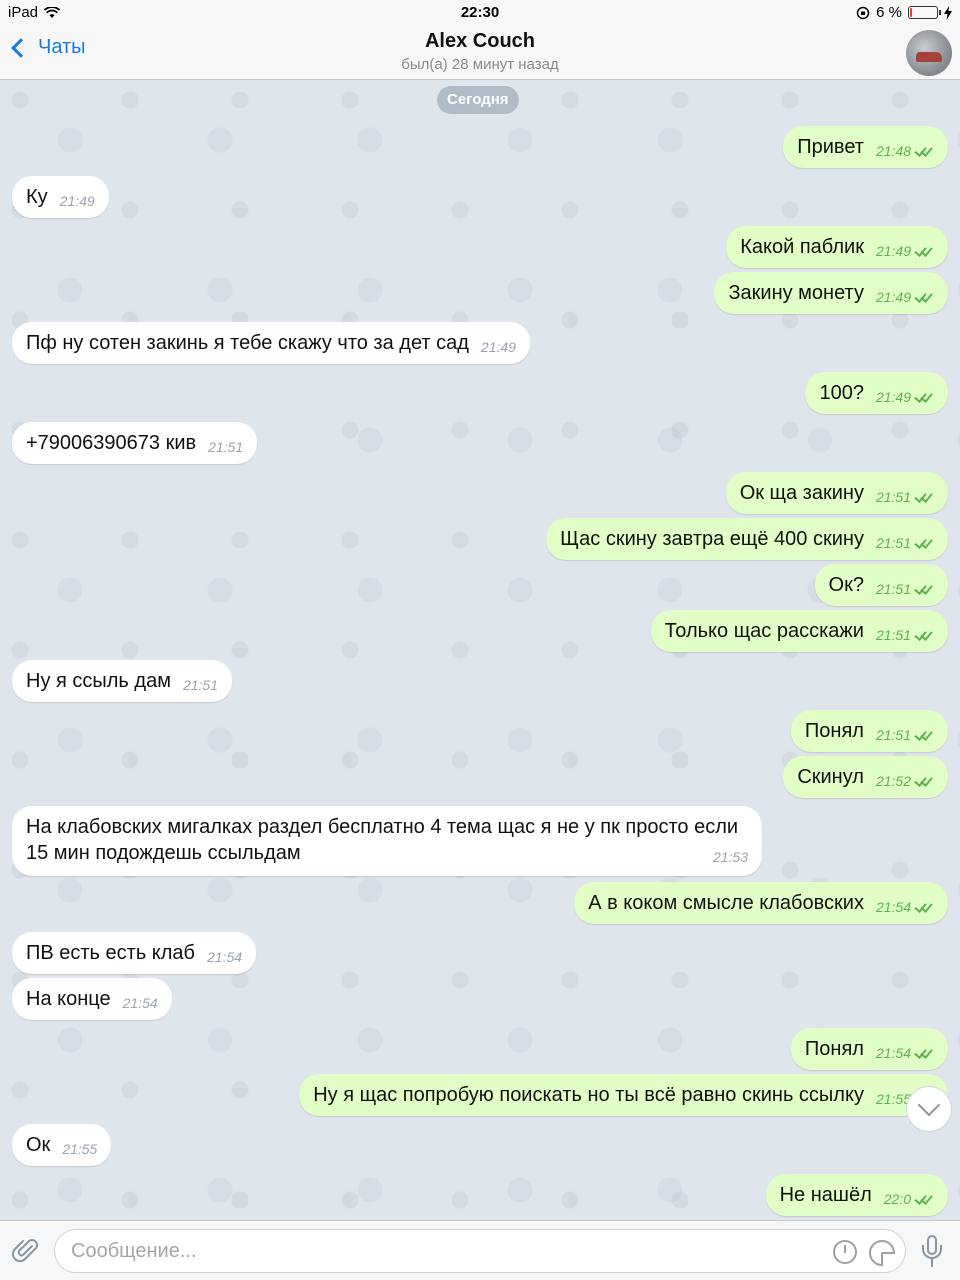  What do you see at coordinates (830, 147) in the screenshot?
I see `message-text: Привет` at bounding box center [830, 147].